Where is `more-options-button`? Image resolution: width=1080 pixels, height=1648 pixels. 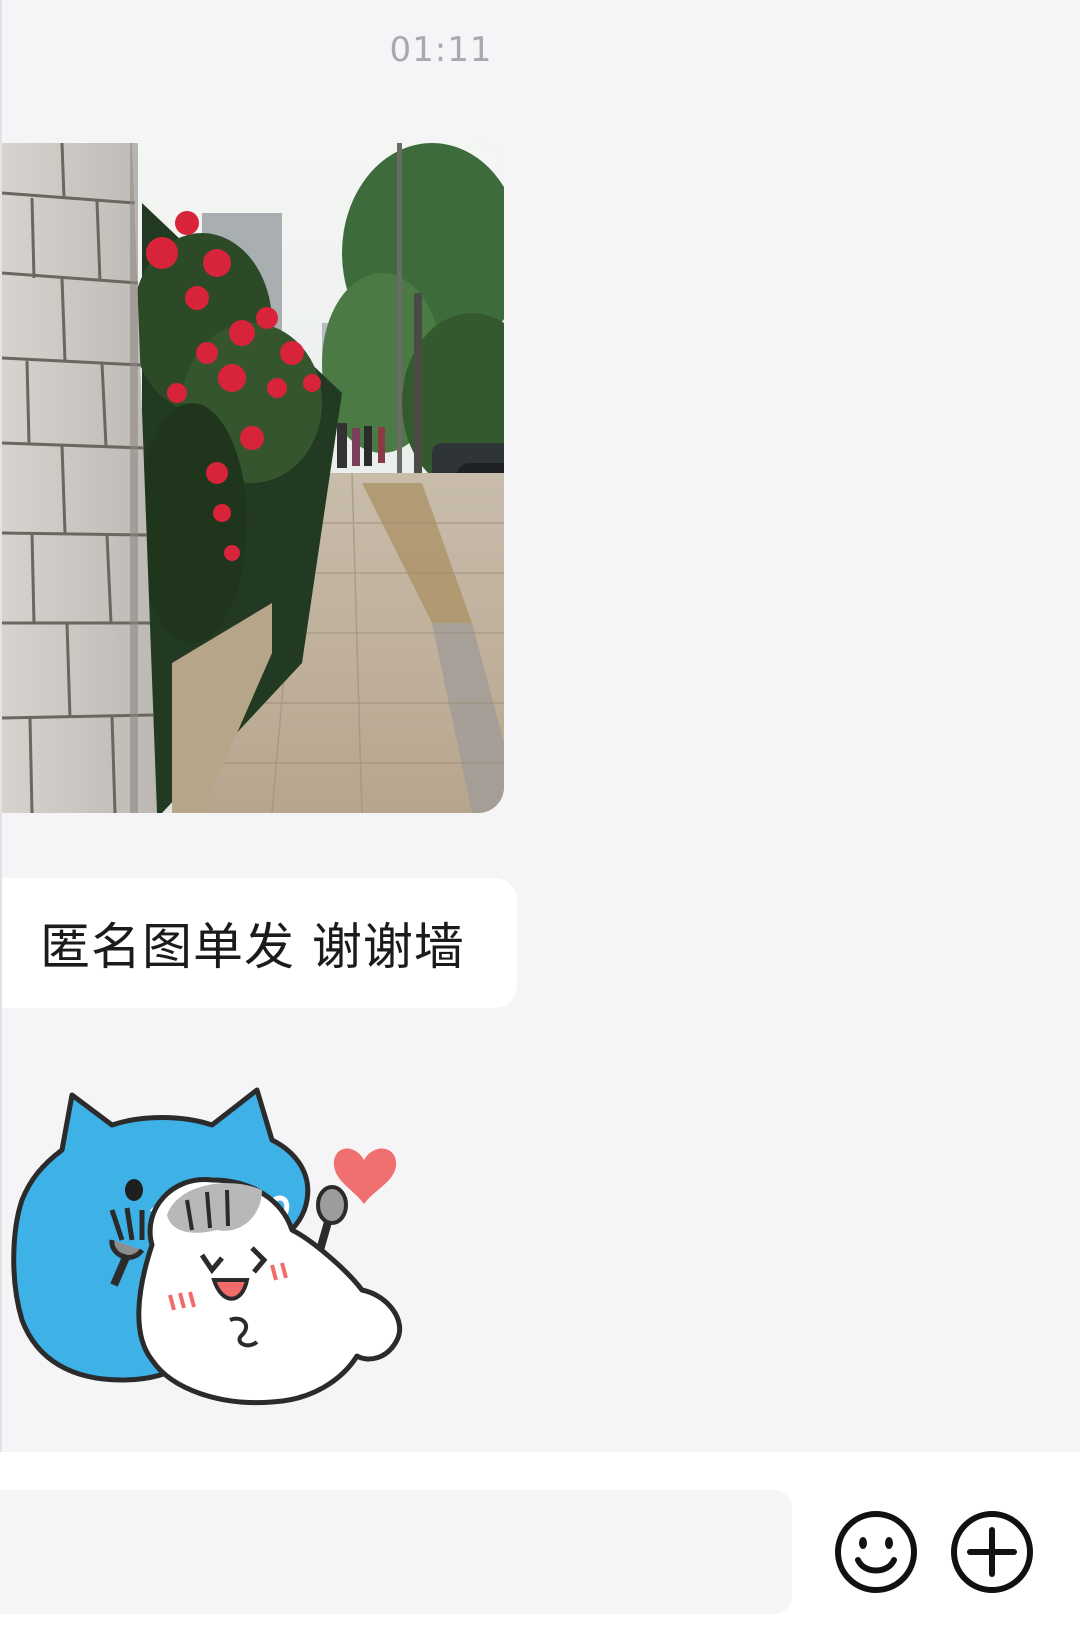 more-options-button is located at coordinates (992, 1552).